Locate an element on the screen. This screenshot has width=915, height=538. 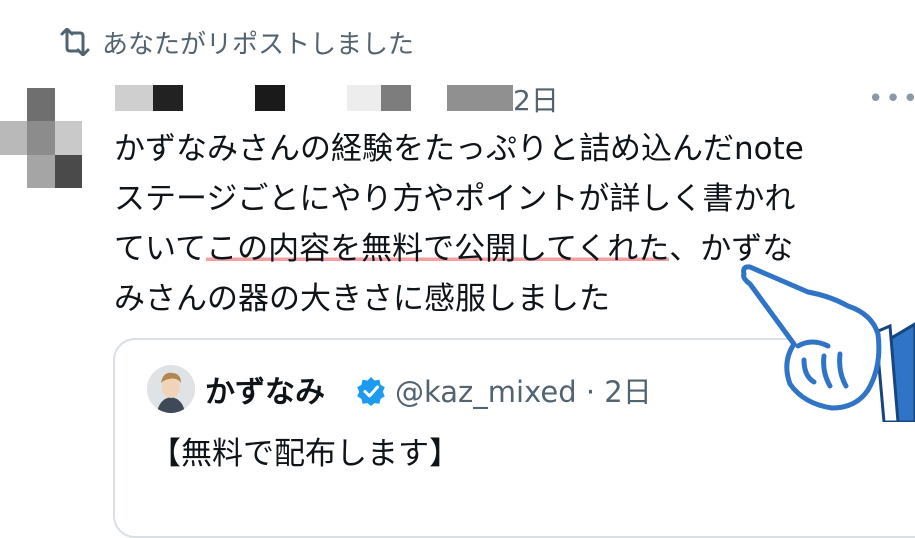
quoted-tweet-text: 【無料で配布します】 is located at coordinates (305, 454).